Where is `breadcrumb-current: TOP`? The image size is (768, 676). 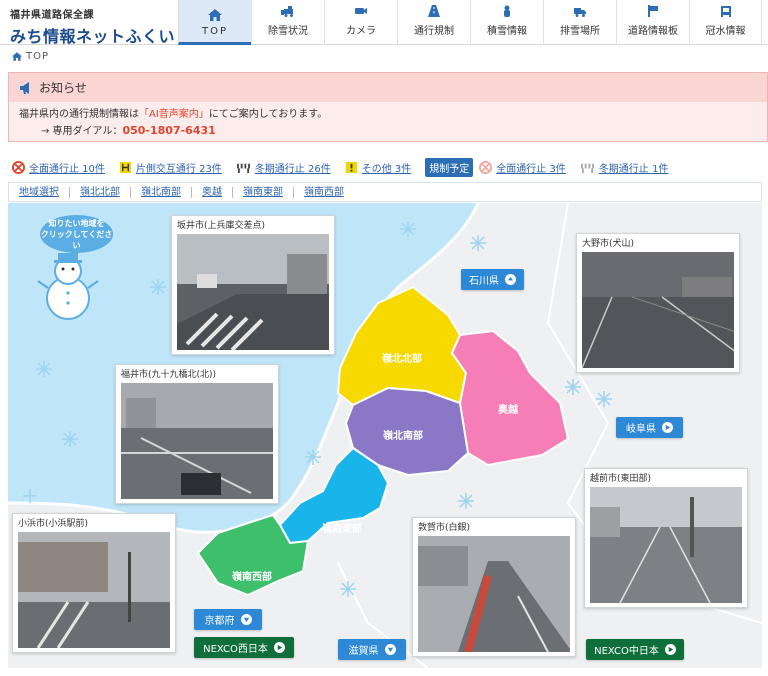 breadcrumb-current: TOP is located at coordinates (38, 56).